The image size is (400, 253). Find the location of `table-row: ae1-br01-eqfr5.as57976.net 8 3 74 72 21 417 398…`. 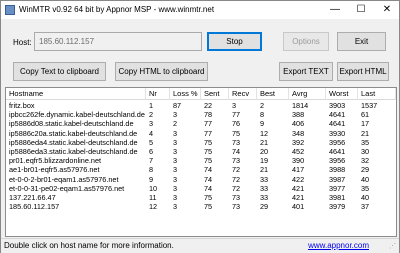

table-row: ae1-br01-eqfr5.as57976.net 8 3 74 72 21 417 398… is located at coordinates (201, 169).